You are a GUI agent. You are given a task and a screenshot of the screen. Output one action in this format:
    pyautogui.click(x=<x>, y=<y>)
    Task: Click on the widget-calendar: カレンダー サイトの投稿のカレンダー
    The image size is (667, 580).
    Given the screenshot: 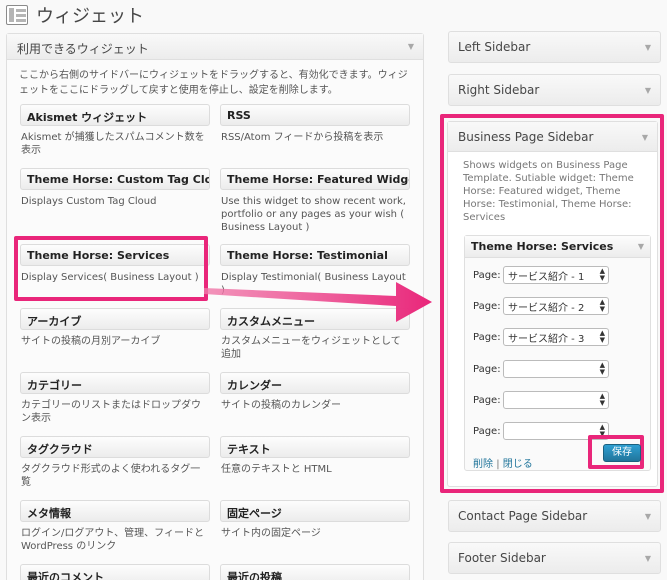 What is the action you would take?
    pyautogui.click(x=315, y=392)
    